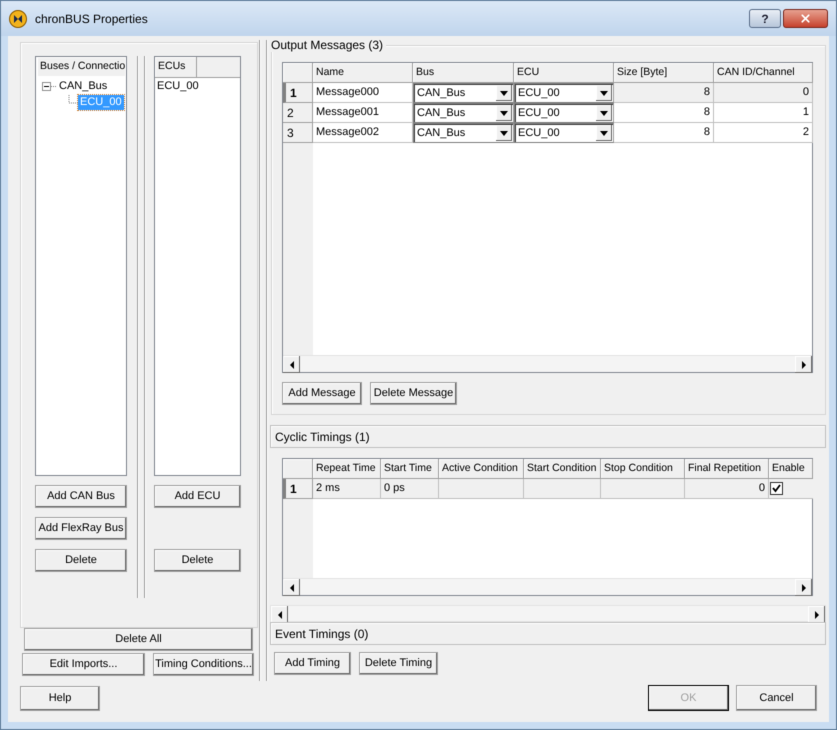  I want to click on list-item: ECU_00, so click(197, 86).